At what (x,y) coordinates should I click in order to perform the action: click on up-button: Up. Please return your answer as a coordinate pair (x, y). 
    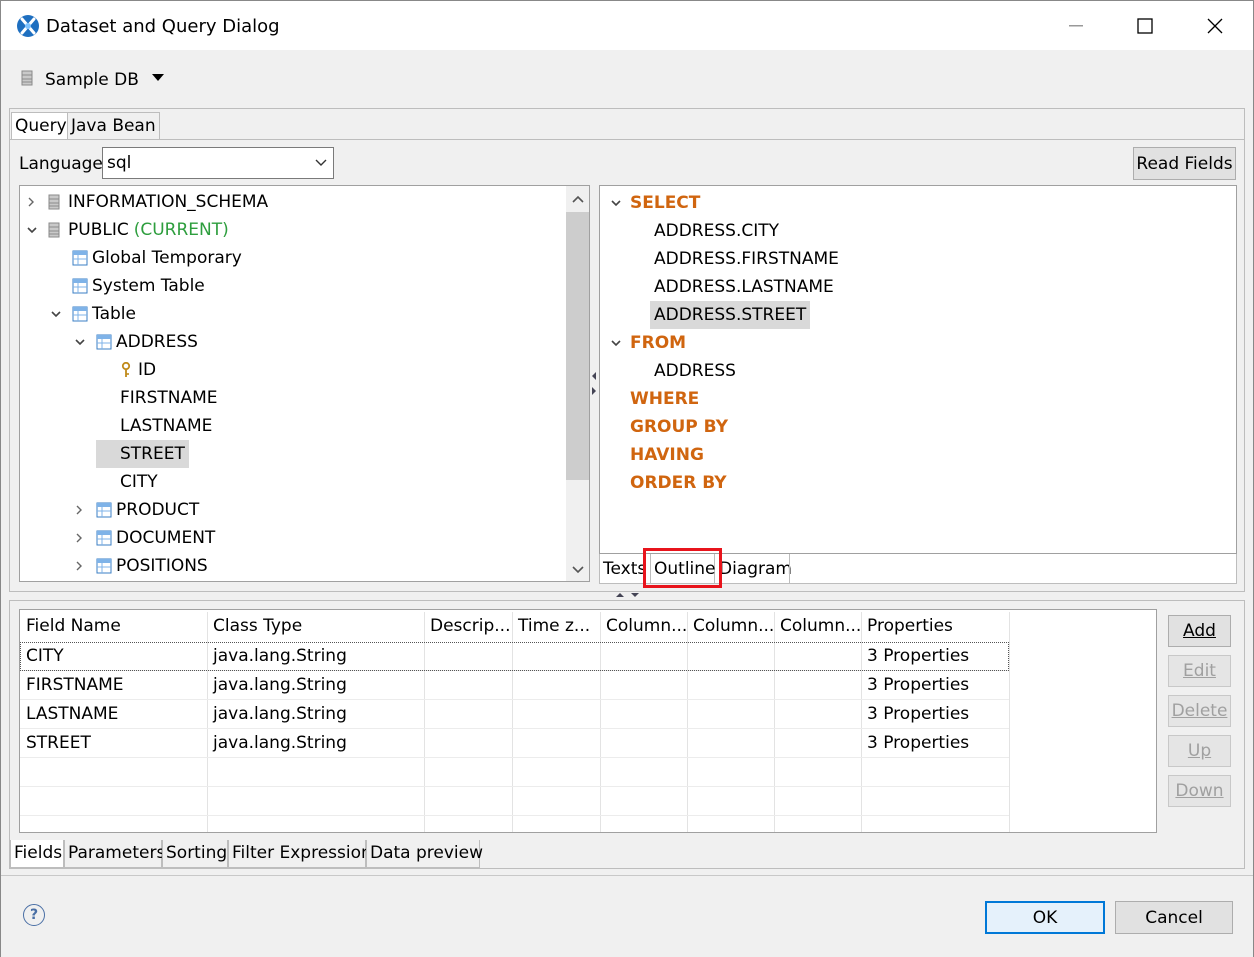
    Looking at the image, I should click on (1199, 751).